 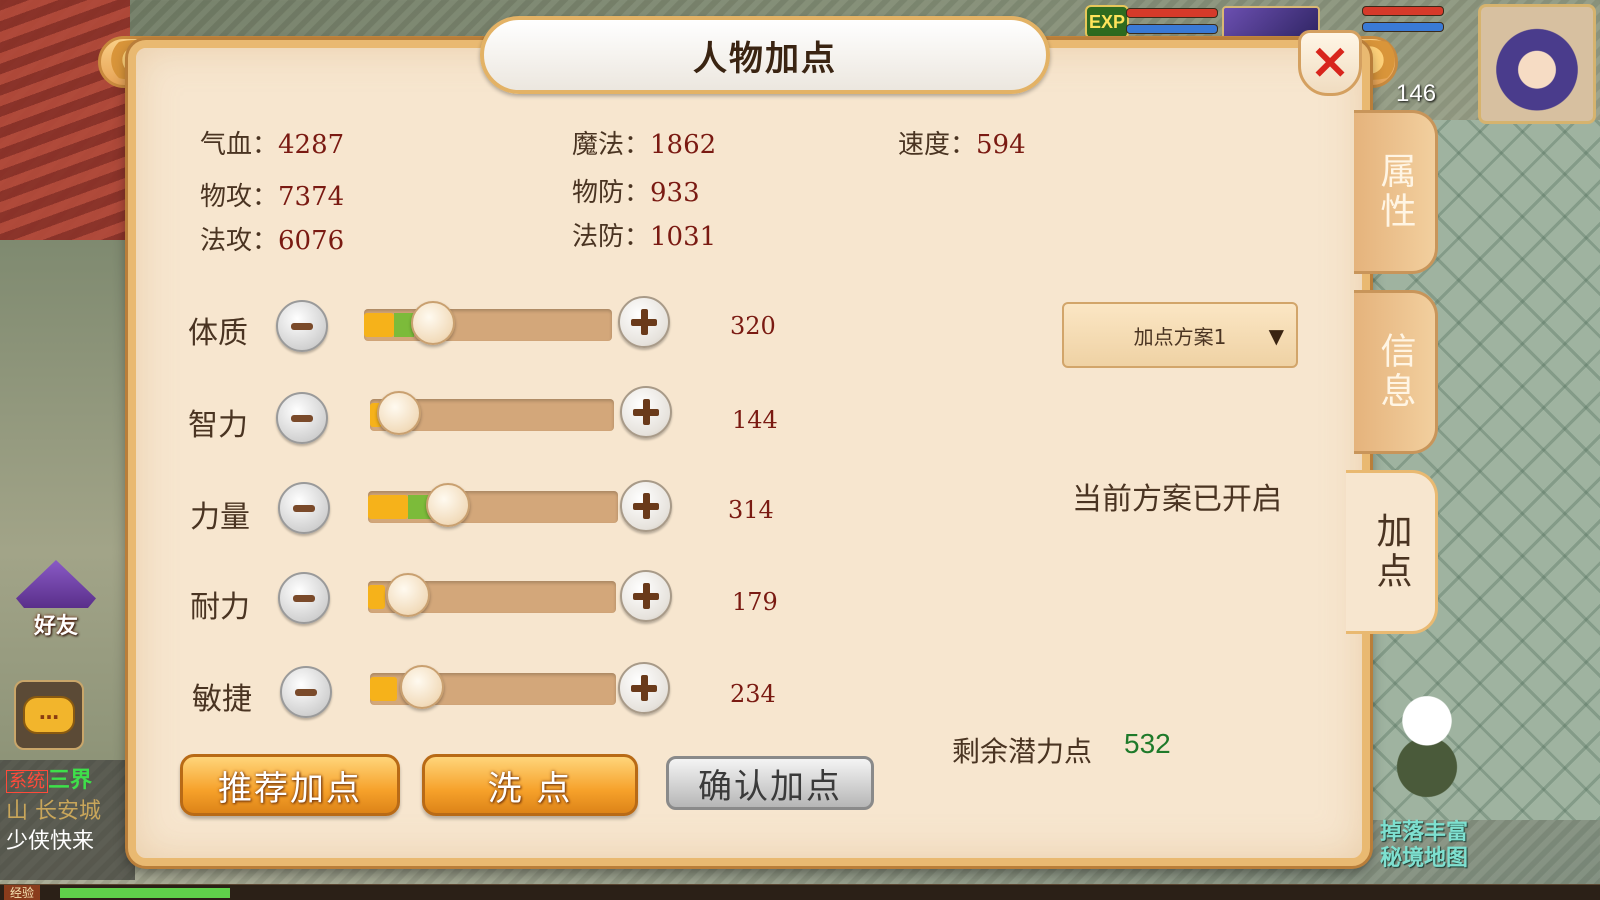 What do you see at coordinates (222, 699) in the screenshot?
I see `attr-label-agility: 敏捷` at bounding box center [222, 699].